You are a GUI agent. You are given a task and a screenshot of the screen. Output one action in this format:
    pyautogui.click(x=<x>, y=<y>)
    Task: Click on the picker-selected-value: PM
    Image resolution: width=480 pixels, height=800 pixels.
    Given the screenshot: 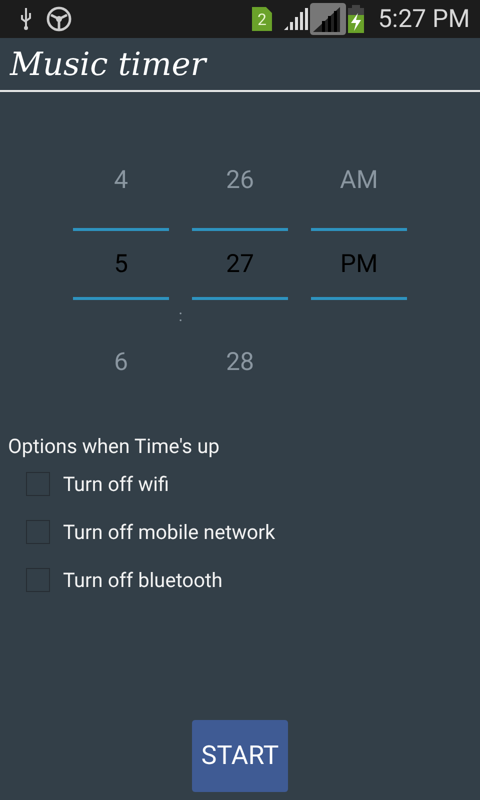 What is the action you would take?
    pyautogui.click(x=359, y=264)
    